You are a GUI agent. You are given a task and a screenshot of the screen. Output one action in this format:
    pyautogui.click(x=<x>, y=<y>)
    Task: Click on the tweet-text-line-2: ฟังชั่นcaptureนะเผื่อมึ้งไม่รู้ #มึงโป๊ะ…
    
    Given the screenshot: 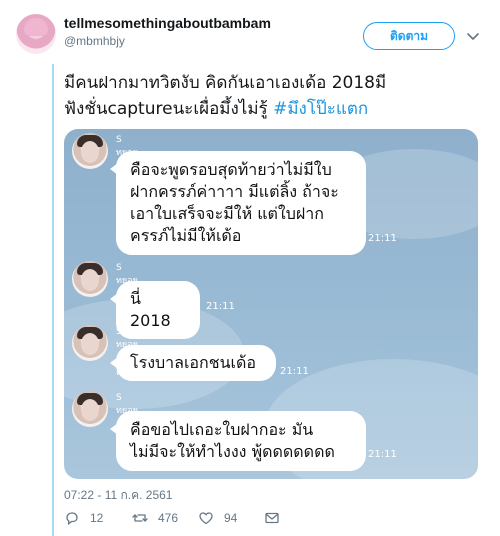 What is the action you would take?
    pyautogui.click(x=274, y=109)
    